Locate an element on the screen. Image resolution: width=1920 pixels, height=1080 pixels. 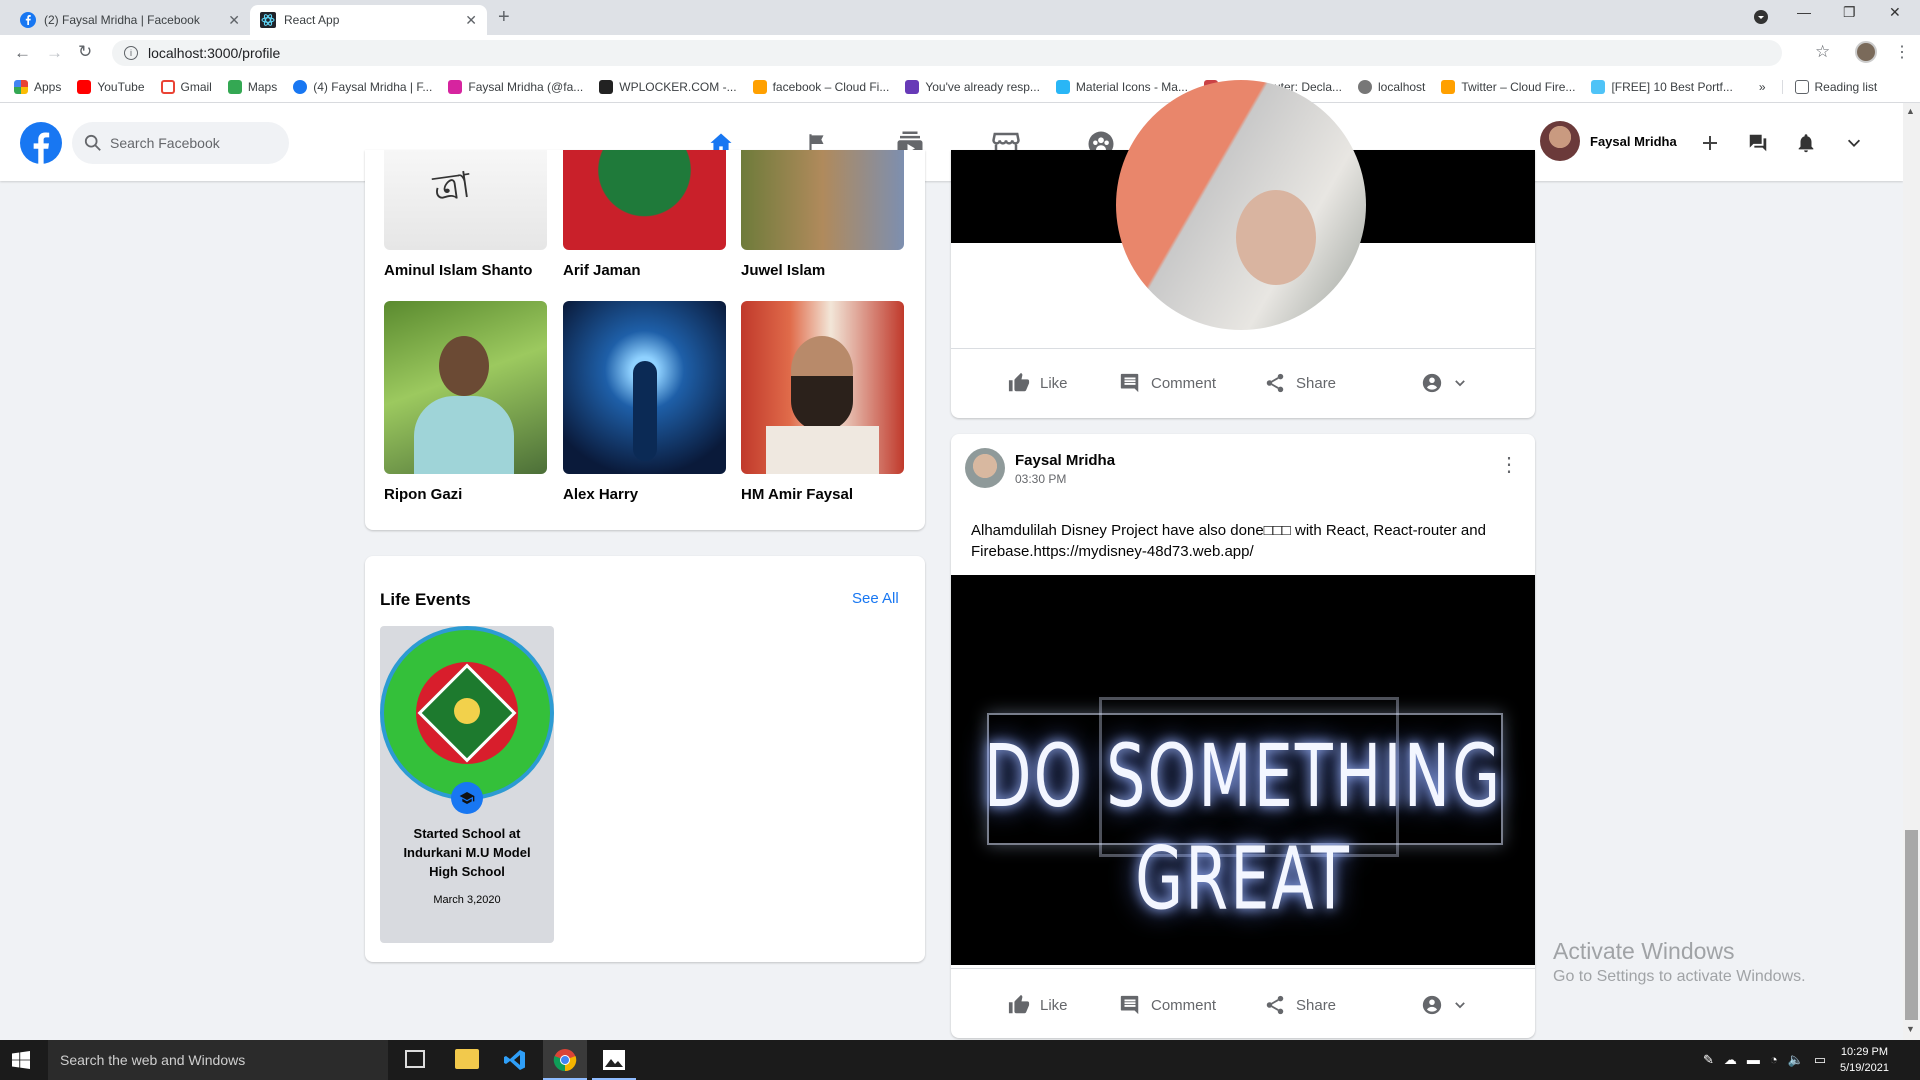
watermark-subtitle: Go to Settings to activate Windows. is located at coordinates (1679, 976).